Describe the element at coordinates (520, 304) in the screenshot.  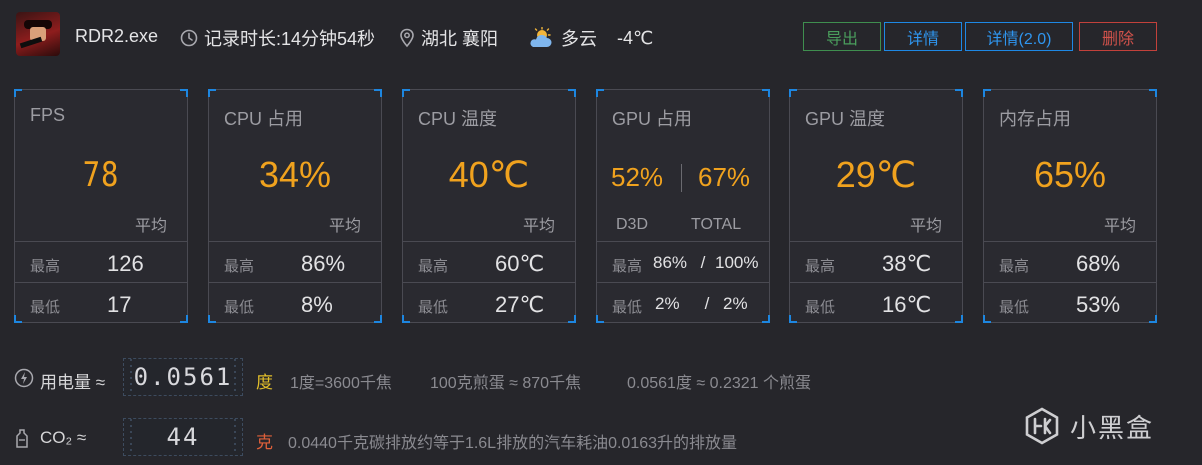
I see `cpu-temp-min-value: 27℃` at that location.